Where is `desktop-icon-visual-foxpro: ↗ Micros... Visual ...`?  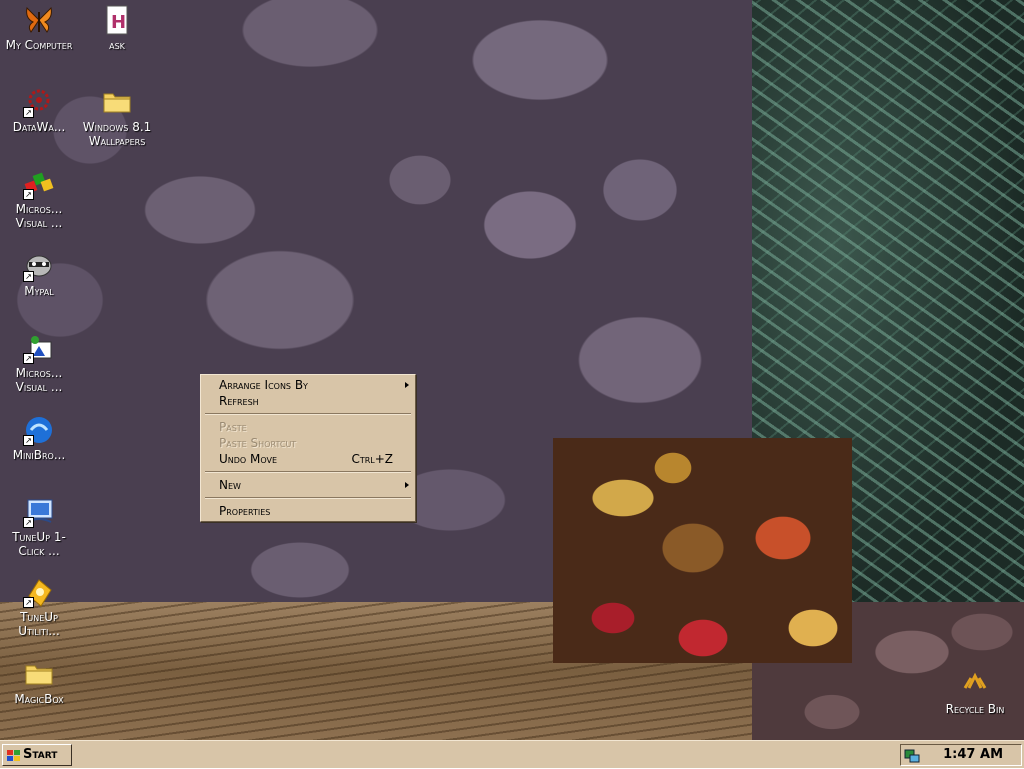
desktop-icon-visual-foxpro: ↗ Micros... Visual ... is located at coordinates (39, 363).